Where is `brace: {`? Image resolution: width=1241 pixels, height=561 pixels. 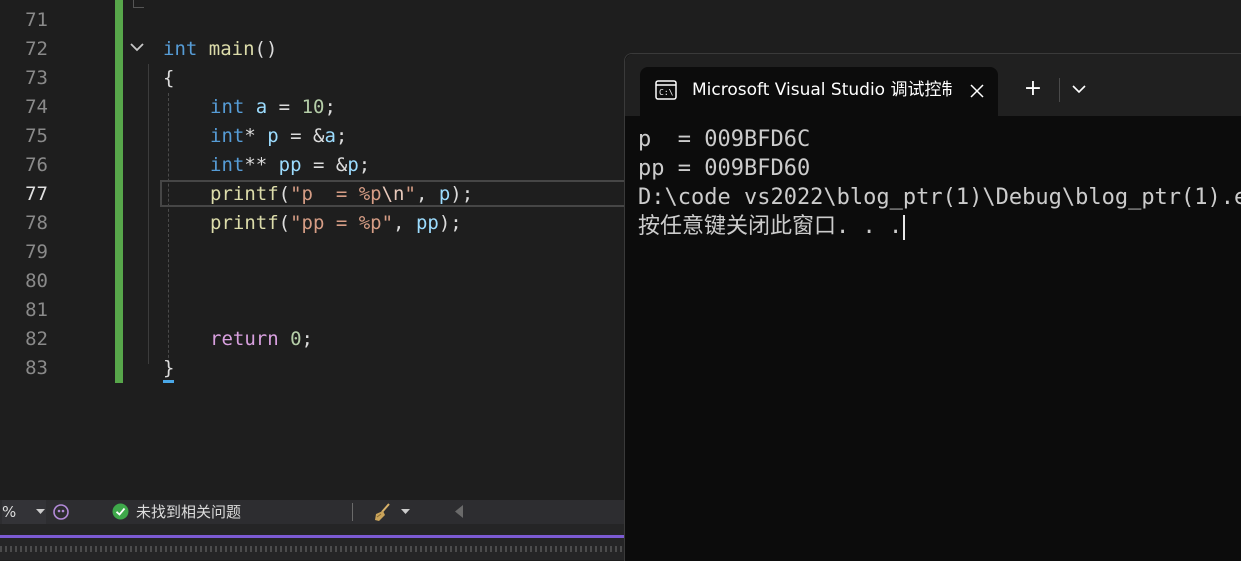
brace: { is located at coordinates (169, 78).